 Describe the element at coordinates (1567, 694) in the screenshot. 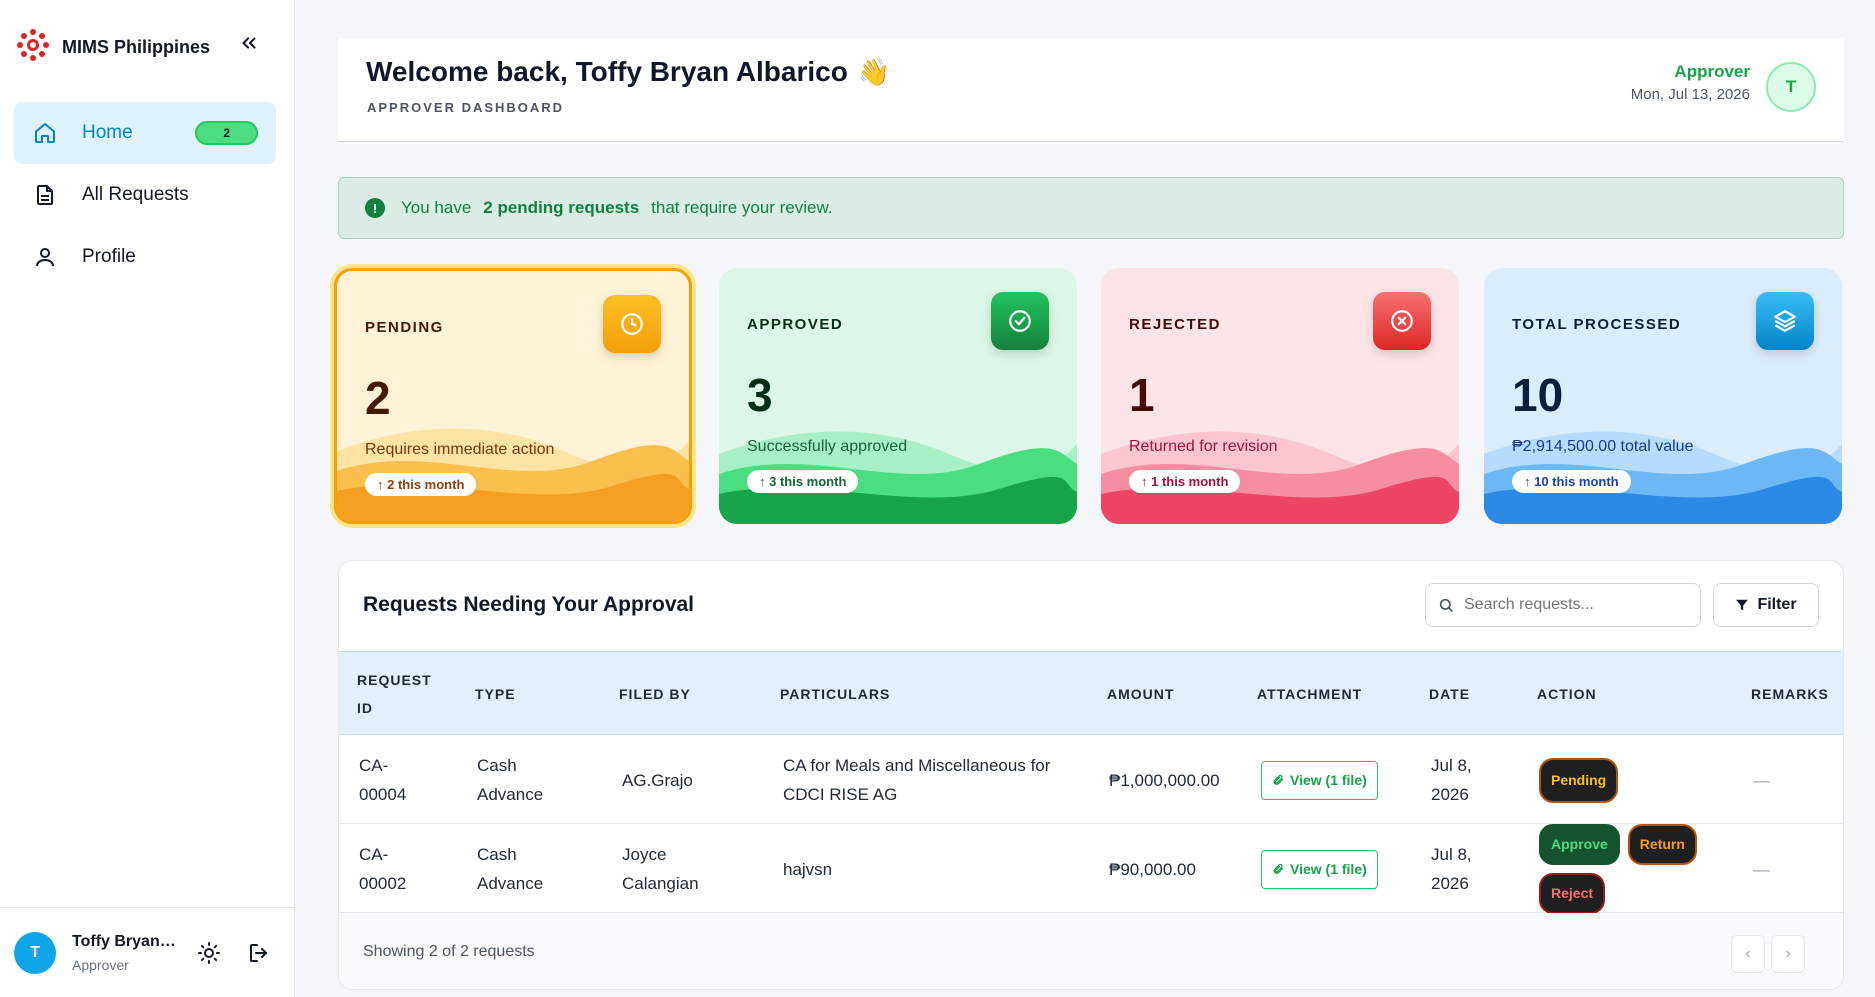

I see `column-header: ACTION` at that location.